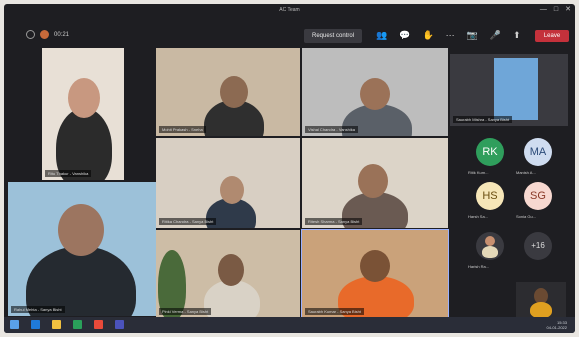 The image size is (579, 337). What do you see at coordinates (490, 252) in the screenshot?
I see `avatar-body` at bounding box center [490, 252].